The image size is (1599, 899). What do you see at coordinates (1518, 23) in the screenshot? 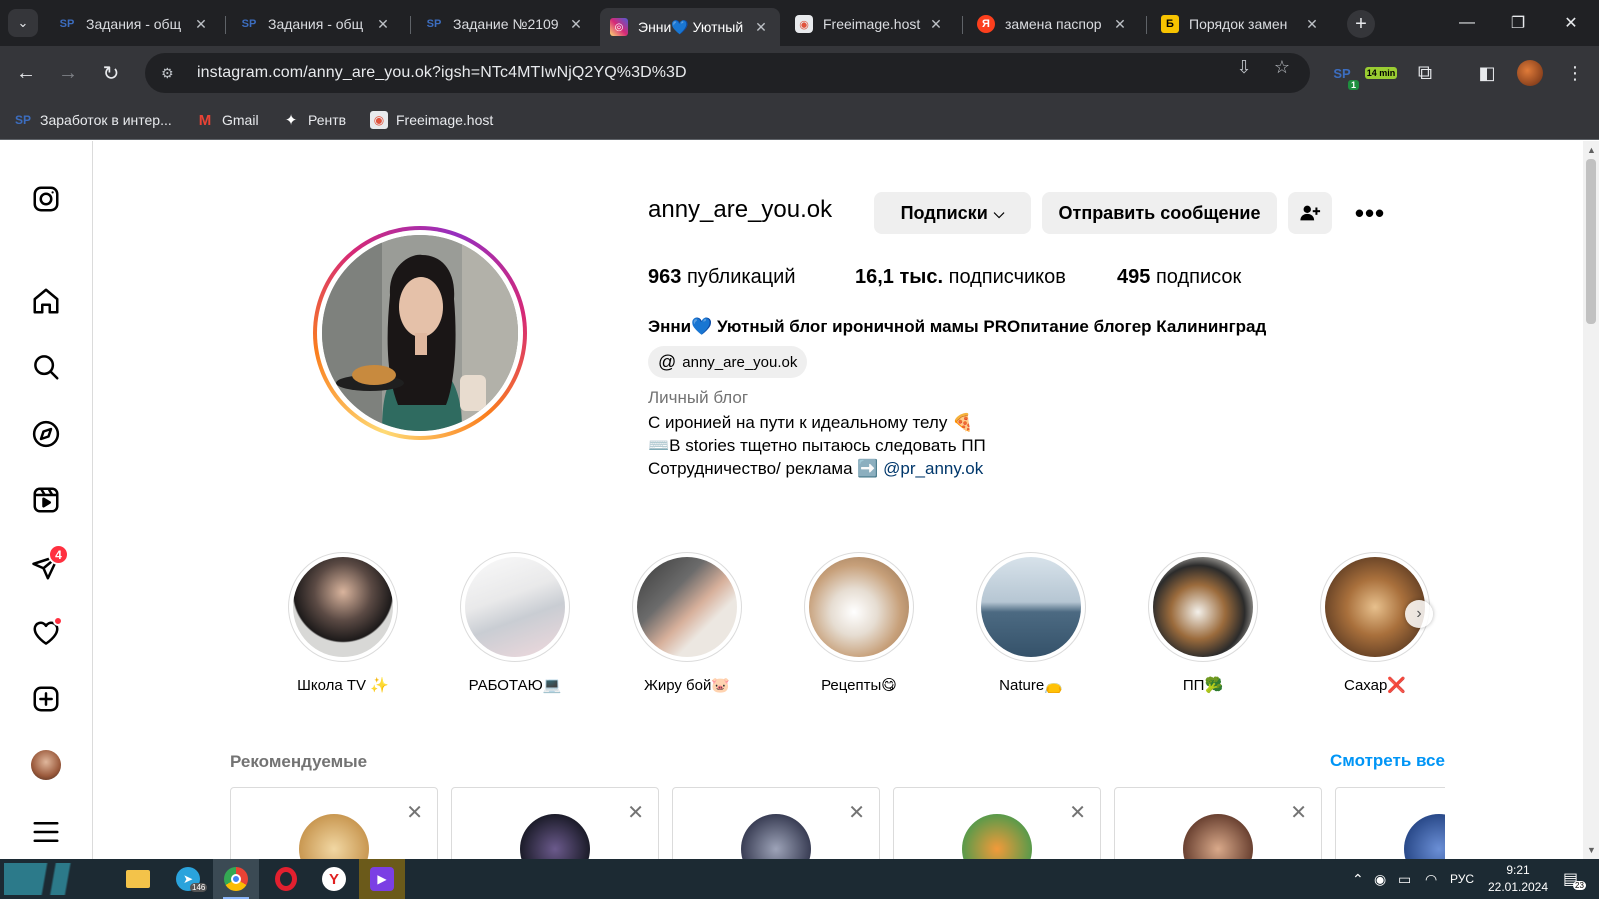
I see `restore-icon: ❐` at bounding box center [1518, 23].